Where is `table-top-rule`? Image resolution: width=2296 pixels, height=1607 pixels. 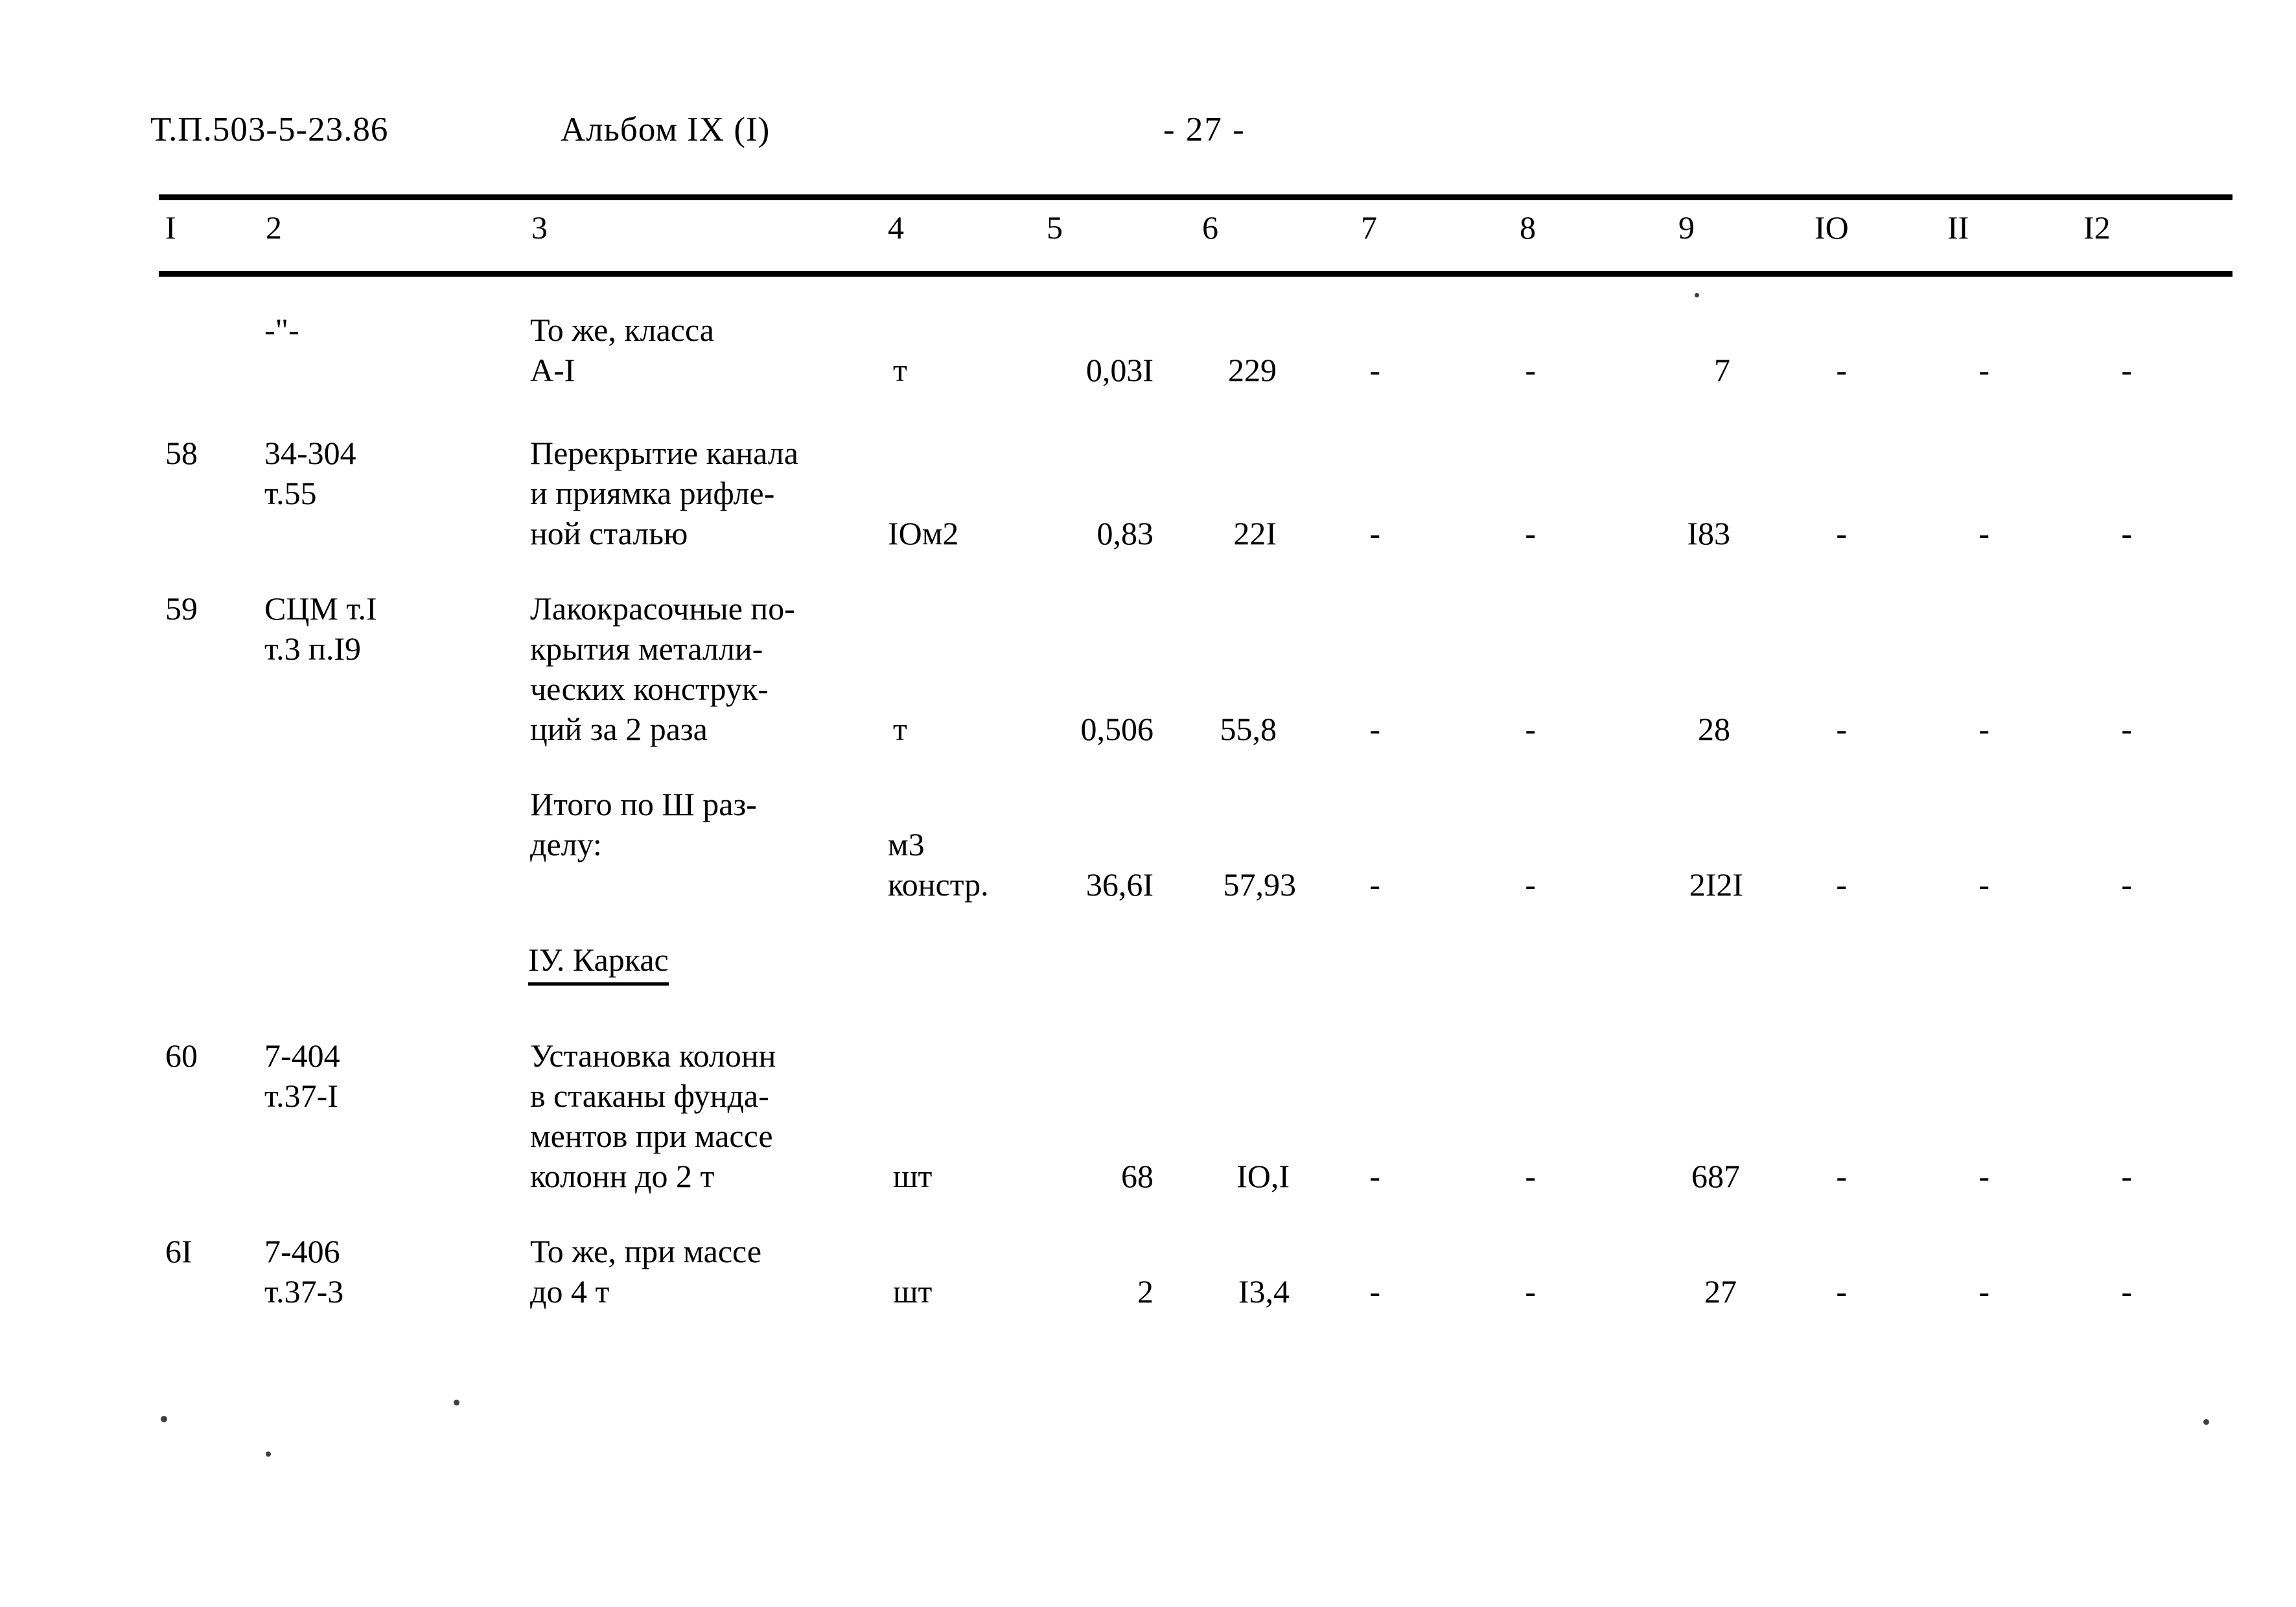
table-top-rule is located at coordinates (1195, 197).